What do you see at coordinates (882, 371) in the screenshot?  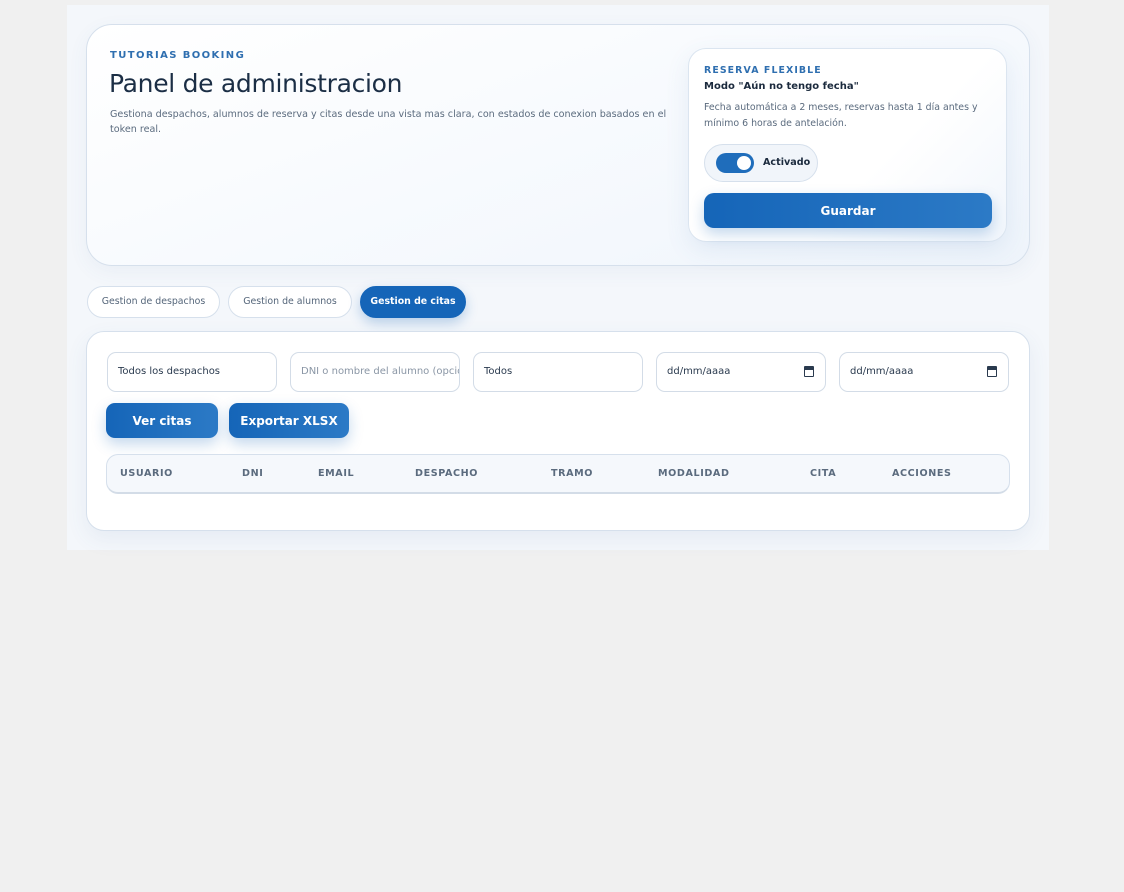 I see `date-to-placeholder: dd/mm/aaaa` at bounding box center [882, 371].